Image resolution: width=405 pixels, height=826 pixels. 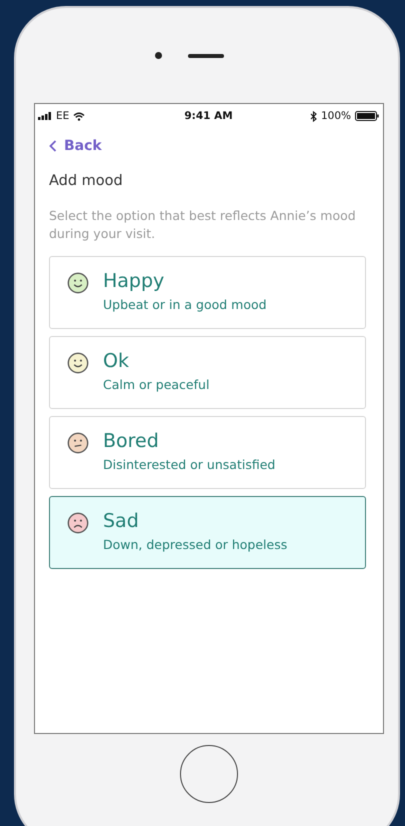 I want to click on speaker-slot, so click(x=206, y=56).